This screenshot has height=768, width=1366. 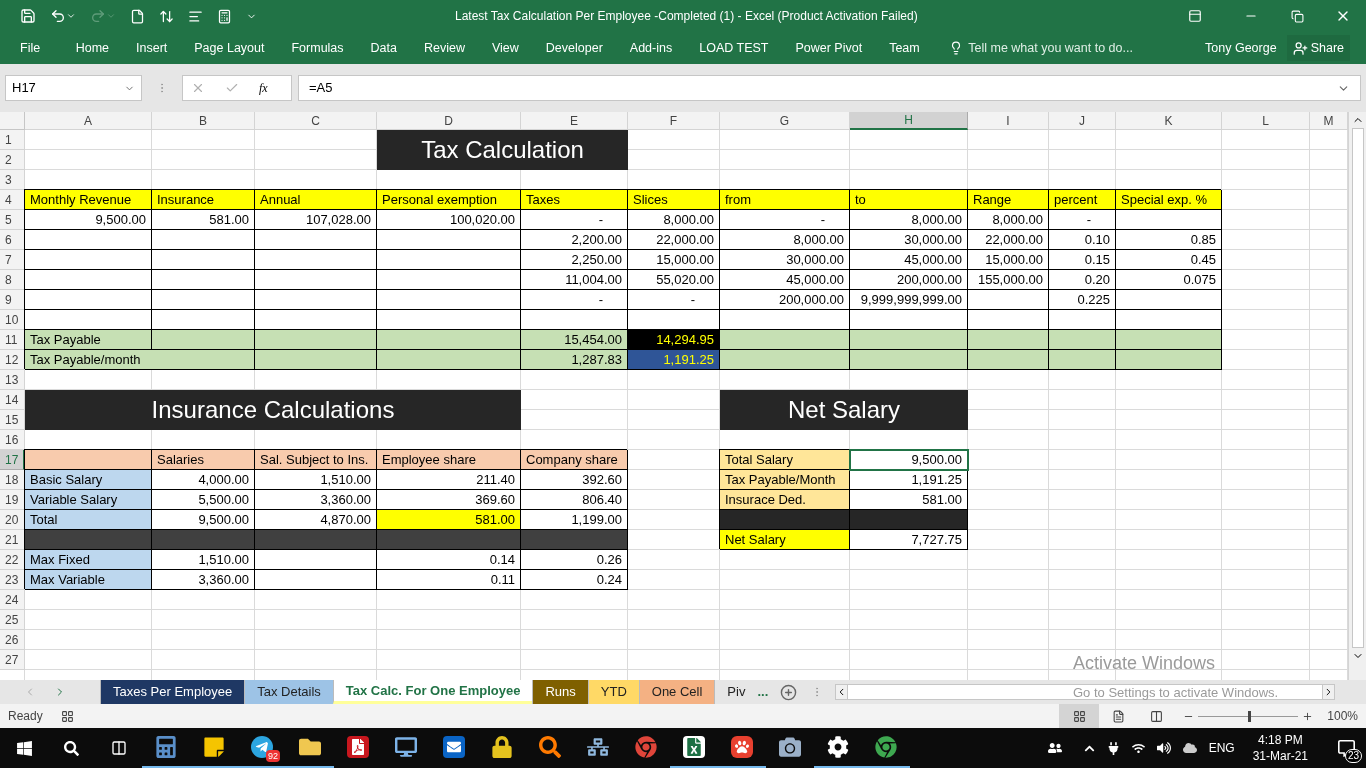 I want to click on clock: 4:18 PM 31-Mar-21, so click(x=1280, y=748).